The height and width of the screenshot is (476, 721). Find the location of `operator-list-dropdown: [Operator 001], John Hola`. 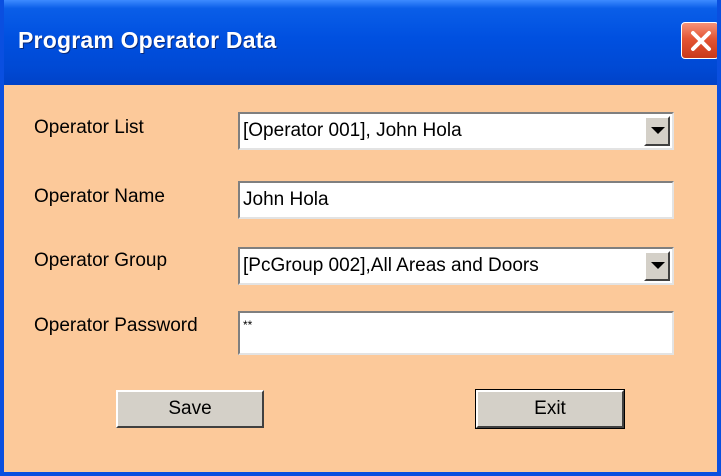

operator-list-dropdown: [Operator 001], John Hola is located at coordinates (456, 131).